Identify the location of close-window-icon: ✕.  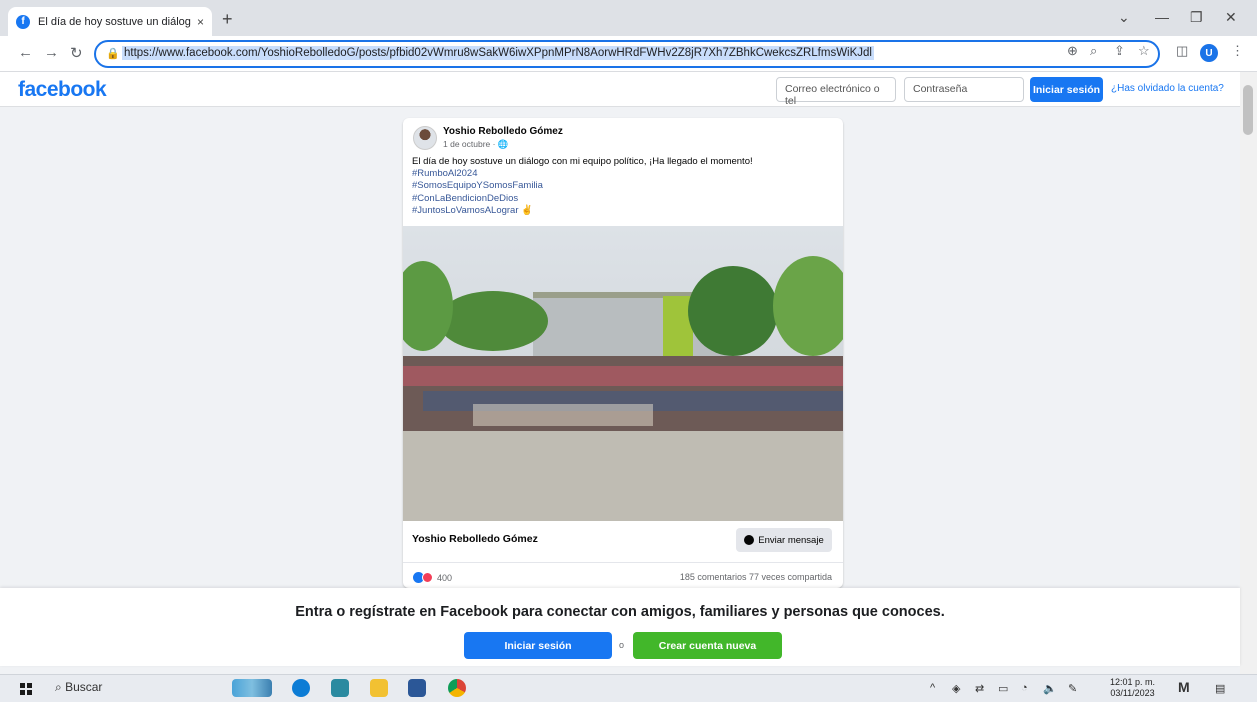
(1231, 17).